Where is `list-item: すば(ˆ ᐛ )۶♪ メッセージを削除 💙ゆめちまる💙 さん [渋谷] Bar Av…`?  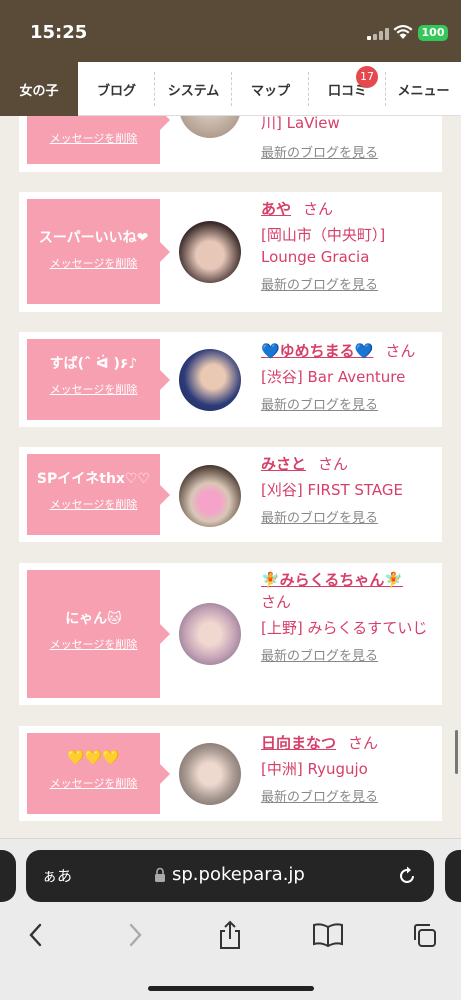 list-item: すば(ˆ ᐛ )۶♪ メッセージを削除 💙ゆめちまる💙 さん [渋谷] Bar Av… is located at coordinates (230, 379).